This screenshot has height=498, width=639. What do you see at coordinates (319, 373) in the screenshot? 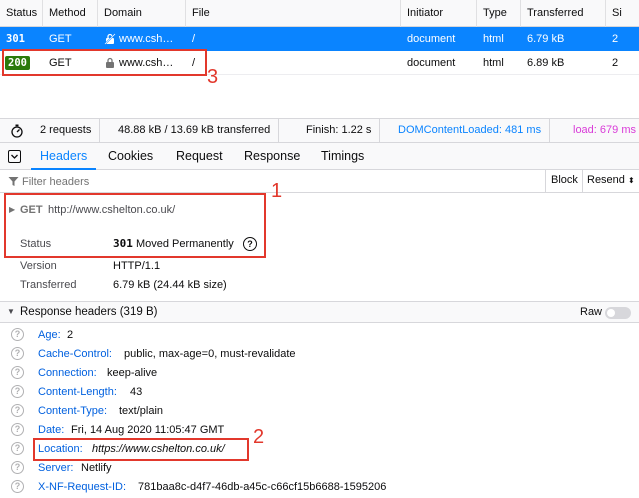
I see `header-row: ? Connection: keep-alive` at bounding box center [319, 373].